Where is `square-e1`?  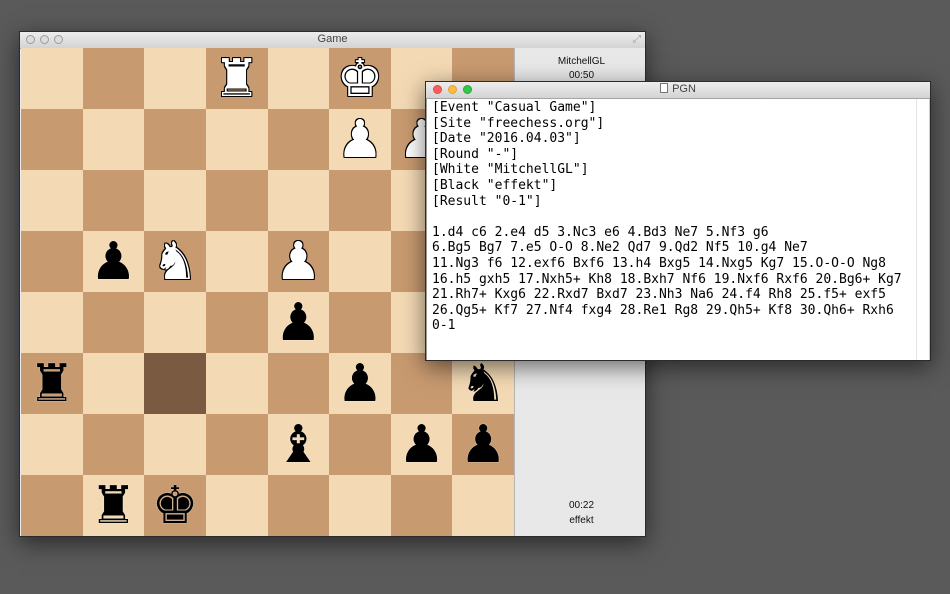 square-e1 is located at coordinates (298, 505).